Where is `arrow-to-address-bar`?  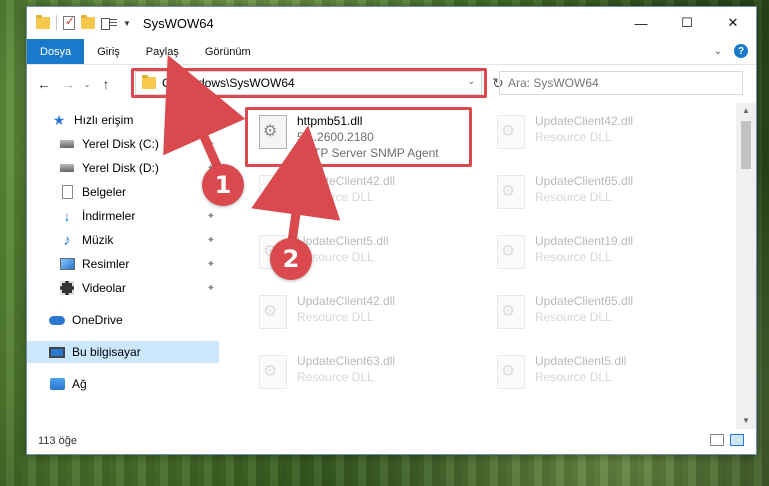
arrow-to-address-bar is located at coordinates (204, 112).